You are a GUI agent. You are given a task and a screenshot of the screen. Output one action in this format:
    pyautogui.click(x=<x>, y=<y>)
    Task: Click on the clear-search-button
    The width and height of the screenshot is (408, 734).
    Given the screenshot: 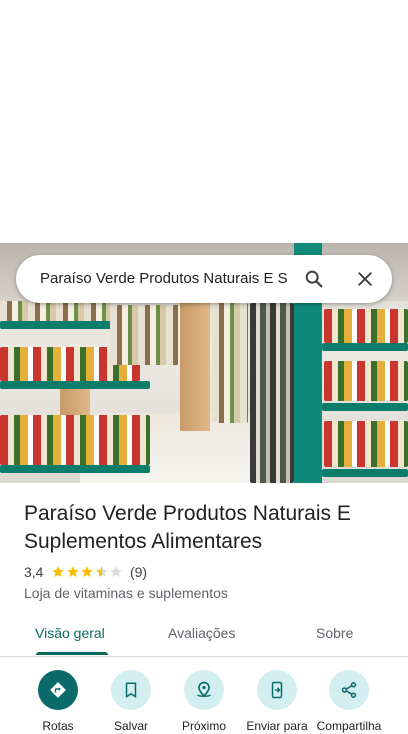 What is the action you would take?
    pyautogui.click(x=365, y=279)
    